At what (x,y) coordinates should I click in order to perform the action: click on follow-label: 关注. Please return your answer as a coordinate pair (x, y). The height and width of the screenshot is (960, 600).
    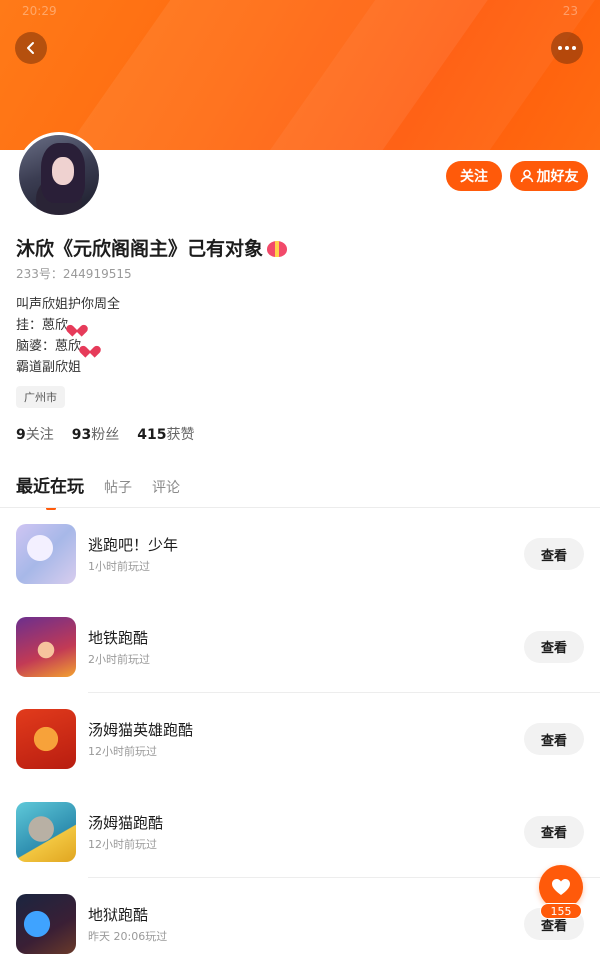
    Looking at the image, I should click on (474, 177).